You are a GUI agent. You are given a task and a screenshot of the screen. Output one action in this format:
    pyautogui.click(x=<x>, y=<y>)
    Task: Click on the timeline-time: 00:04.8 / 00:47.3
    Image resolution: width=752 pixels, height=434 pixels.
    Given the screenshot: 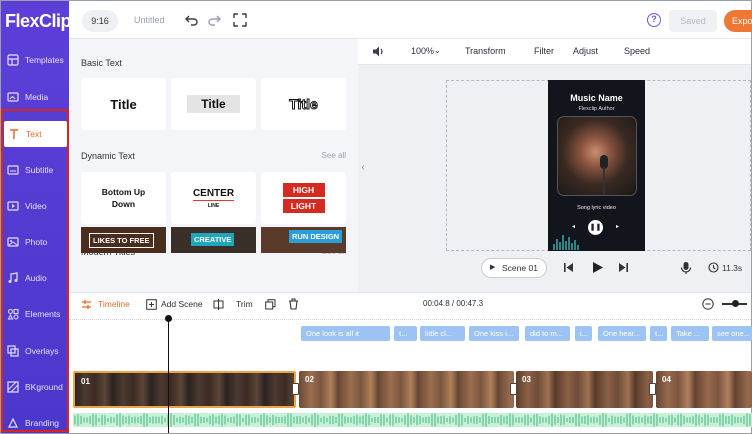 What is the action you would take?
    pyautogui.click(x=453, y=303)
    